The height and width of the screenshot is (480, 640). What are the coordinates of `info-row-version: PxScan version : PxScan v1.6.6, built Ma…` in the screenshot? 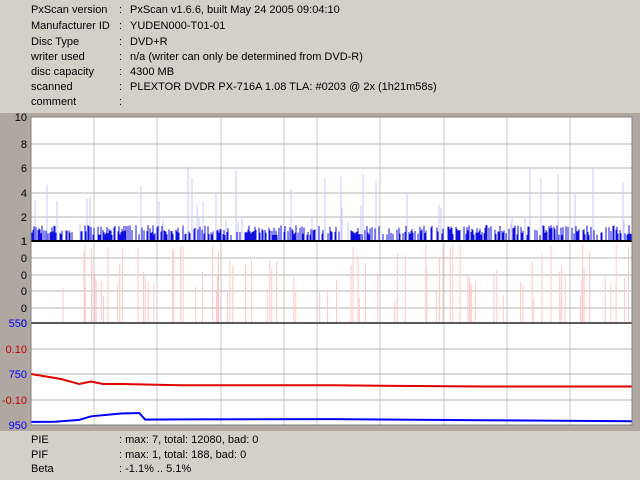 It's located at (320, 10).